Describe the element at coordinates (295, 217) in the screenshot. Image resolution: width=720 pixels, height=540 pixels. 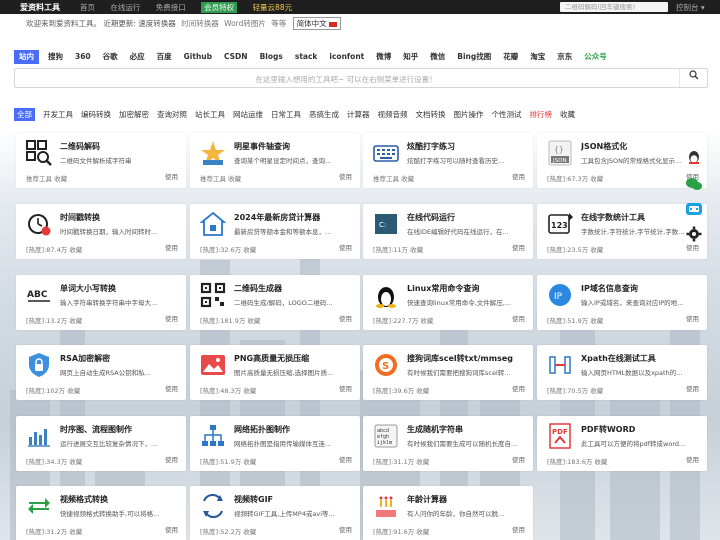
I see `tool-title: 2024年最新房贷计算器` at that location.